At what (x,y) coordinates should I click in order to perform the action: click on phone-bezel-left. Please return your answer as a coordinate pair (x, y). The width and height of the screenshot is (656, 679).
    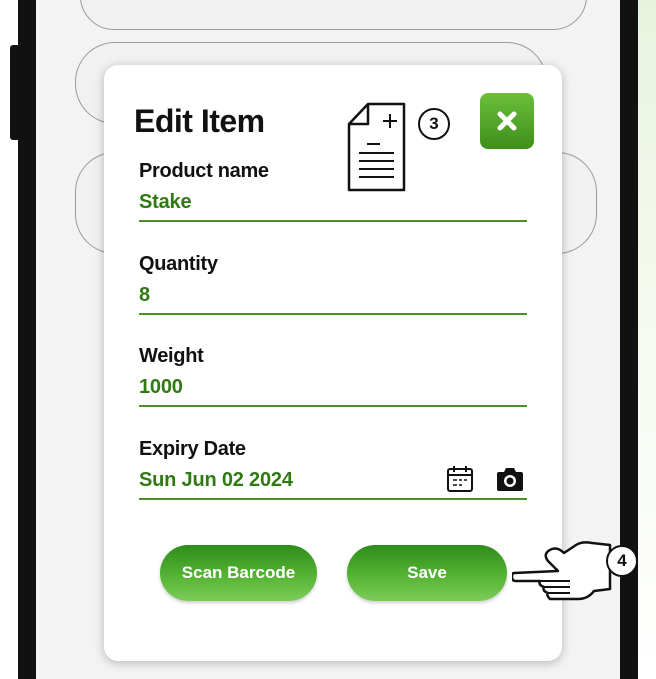
    Looking at the image, I should click on (27, 339).